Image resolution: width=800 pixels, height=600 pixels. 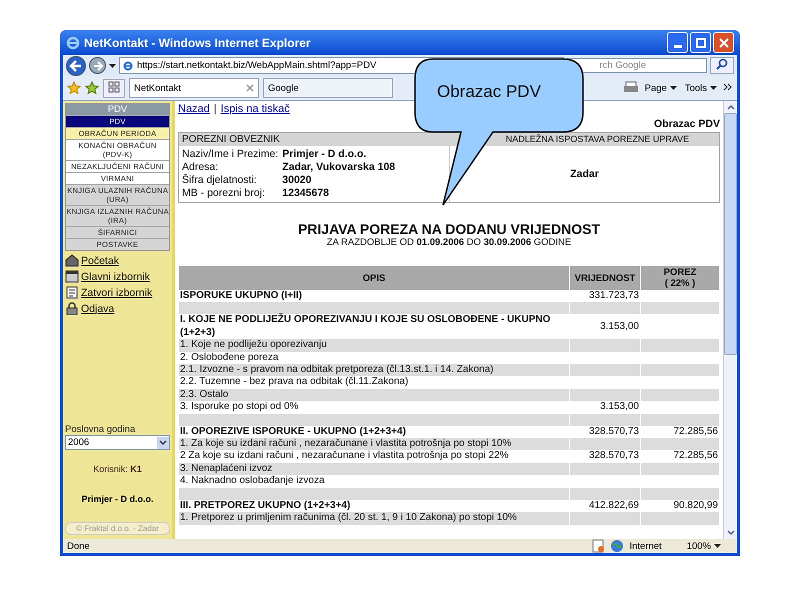 I want to click on form-title: PRIJAVA POREZA NA DODANU VRIJEDNOST, so click(x=449, y=229).